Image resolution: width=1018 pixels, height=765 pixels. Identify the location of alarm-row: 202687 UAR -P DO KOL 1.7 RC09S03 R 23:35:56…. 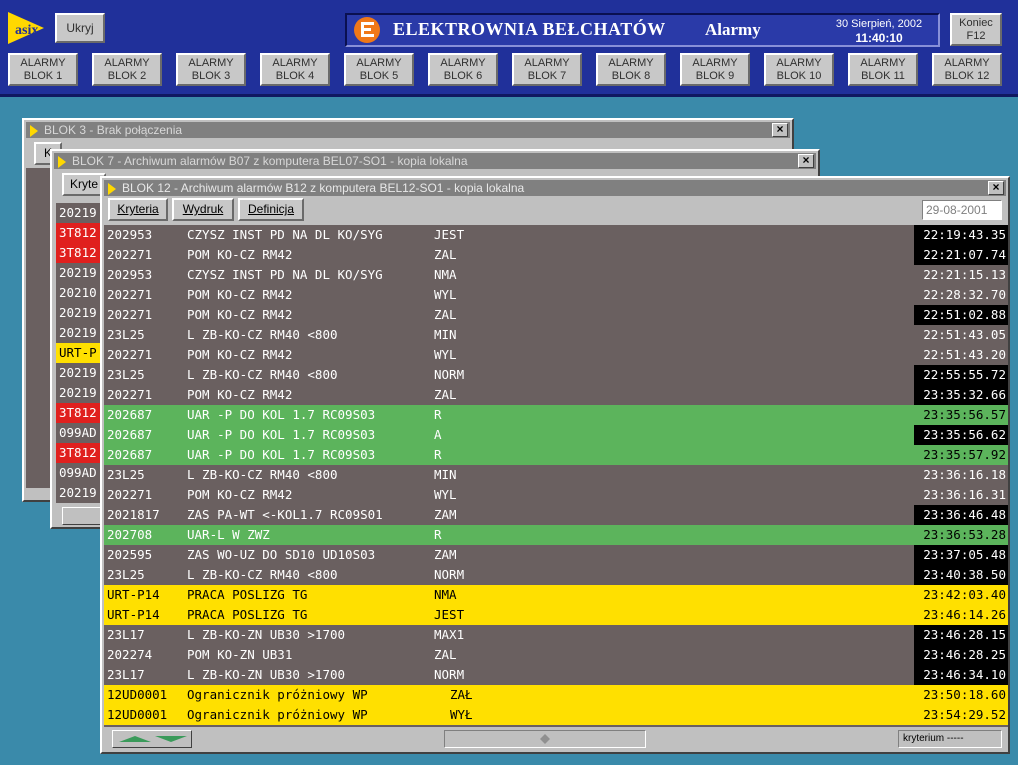
(556, 415).